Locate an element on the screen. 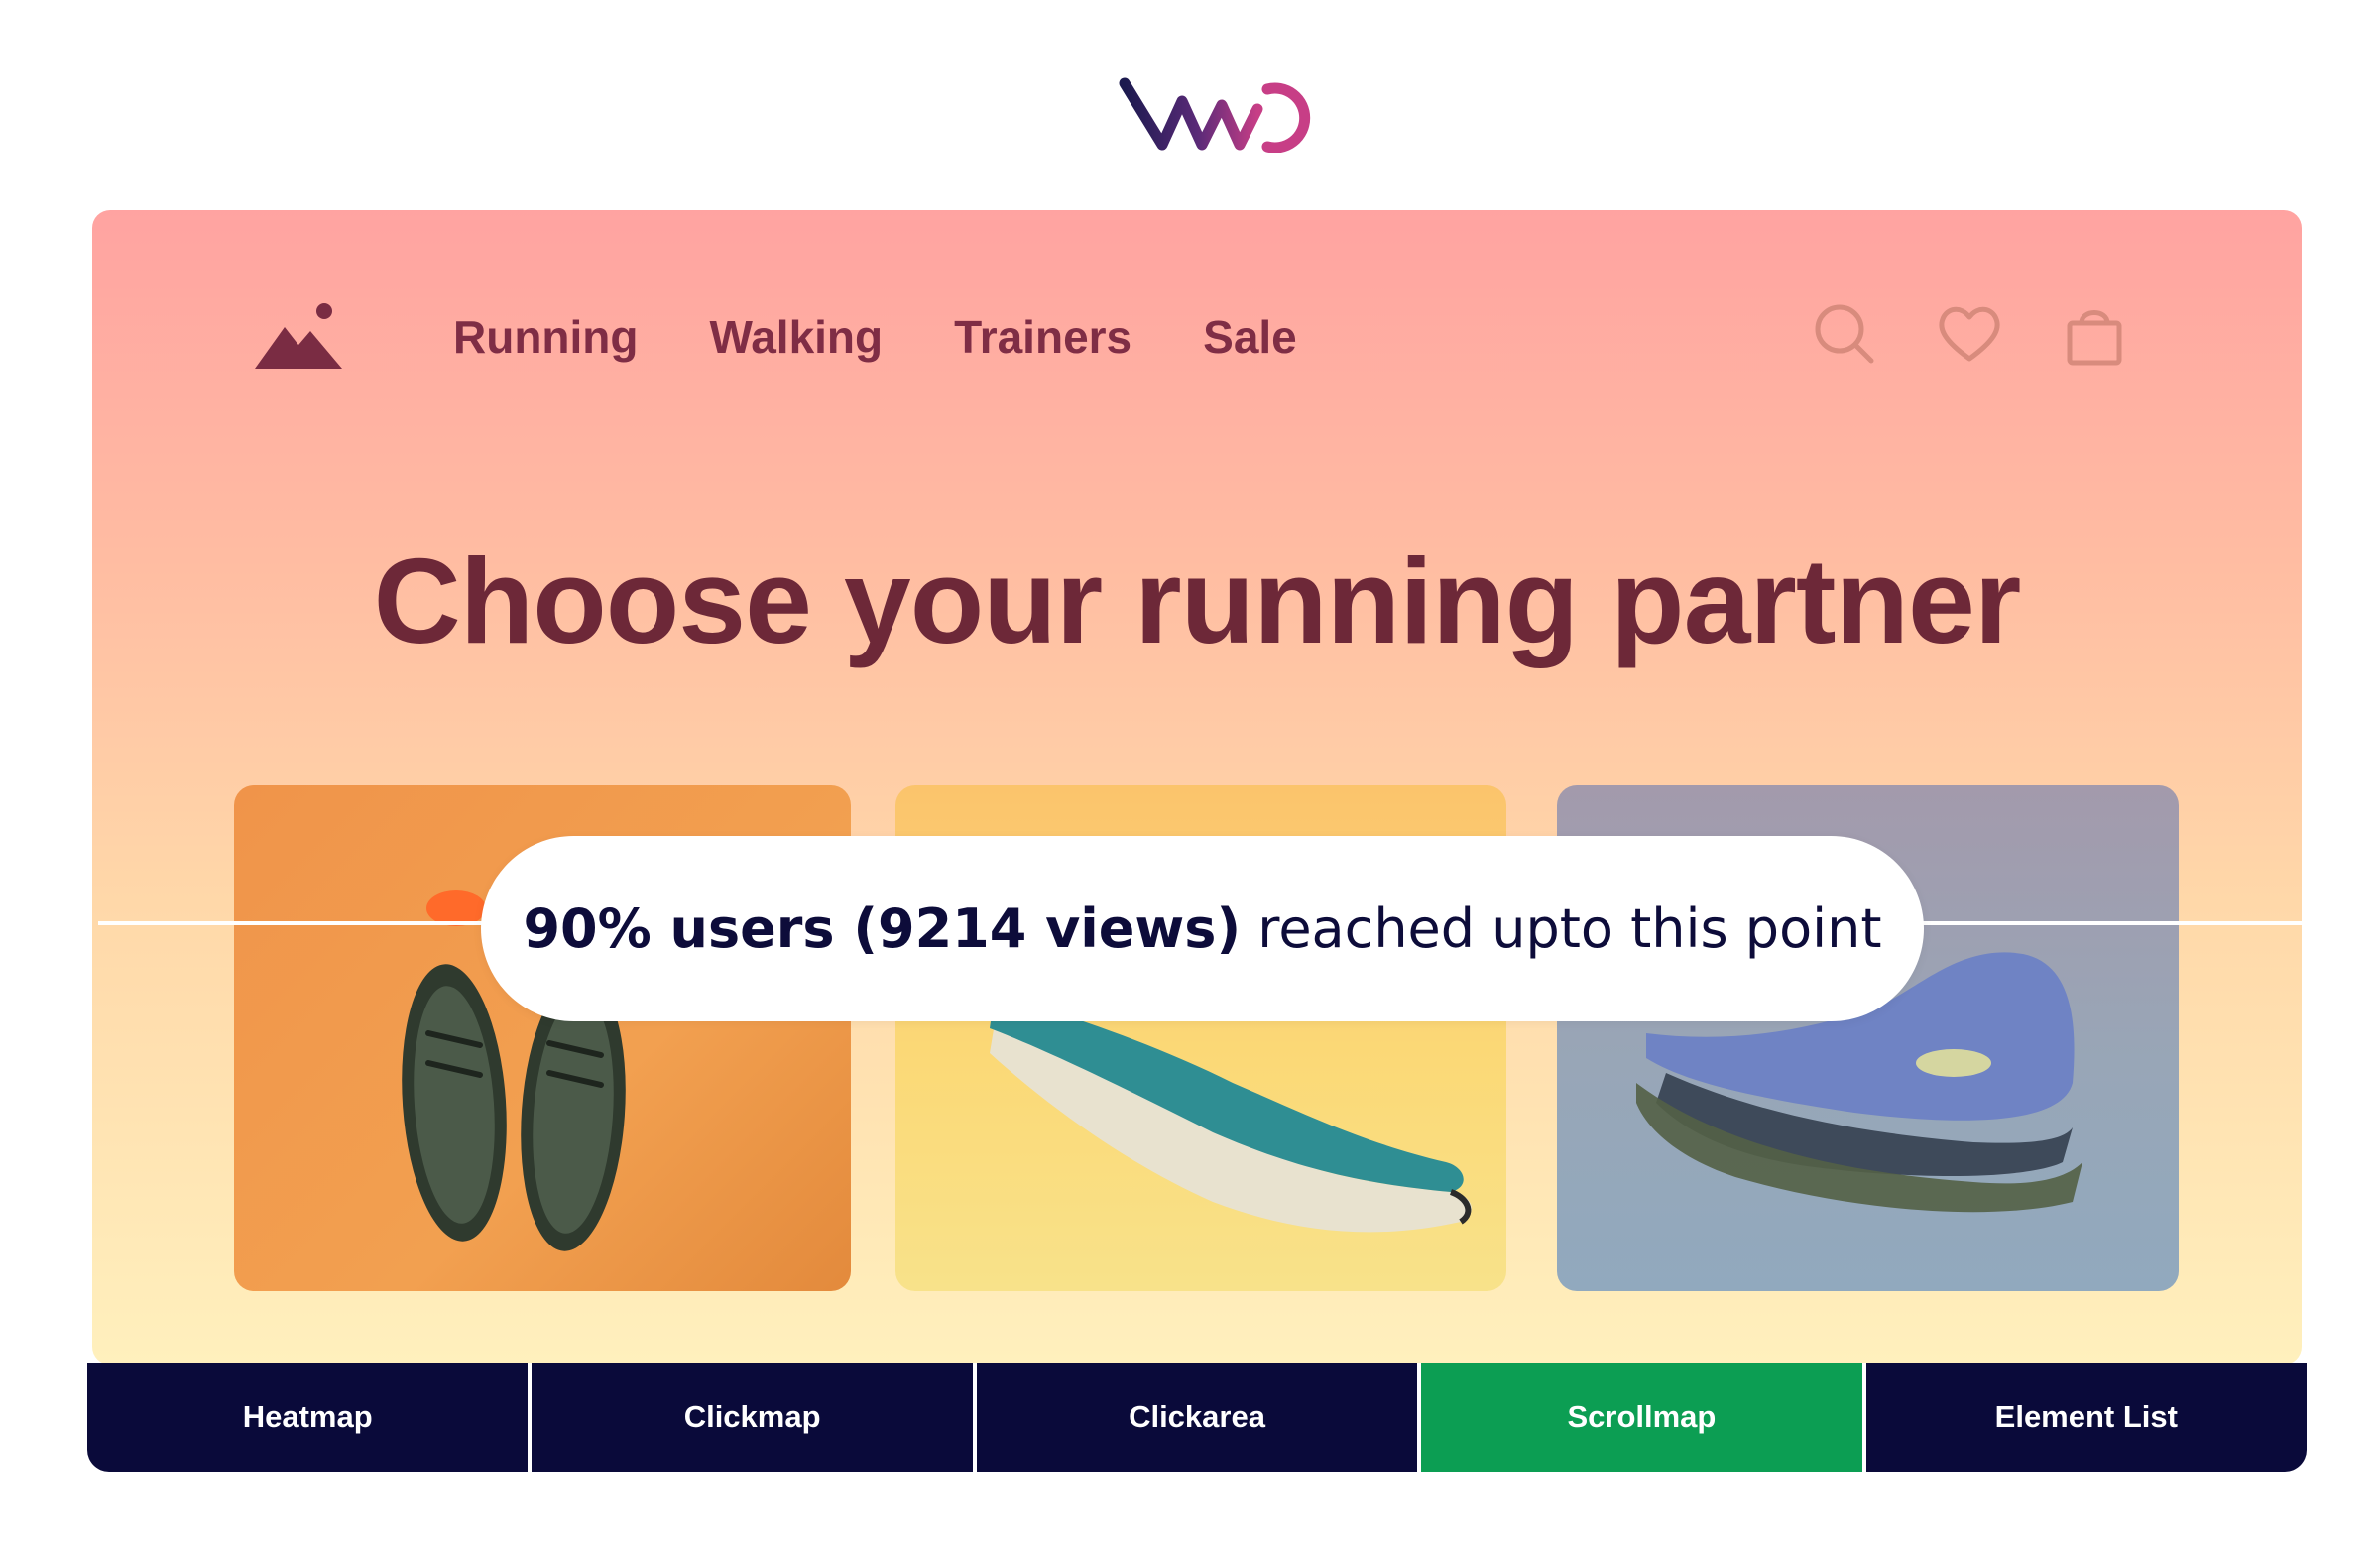 The height and width of the screenshot is (1541, 2380). shopping-bag-icon is located at coordinates (2094, 334).